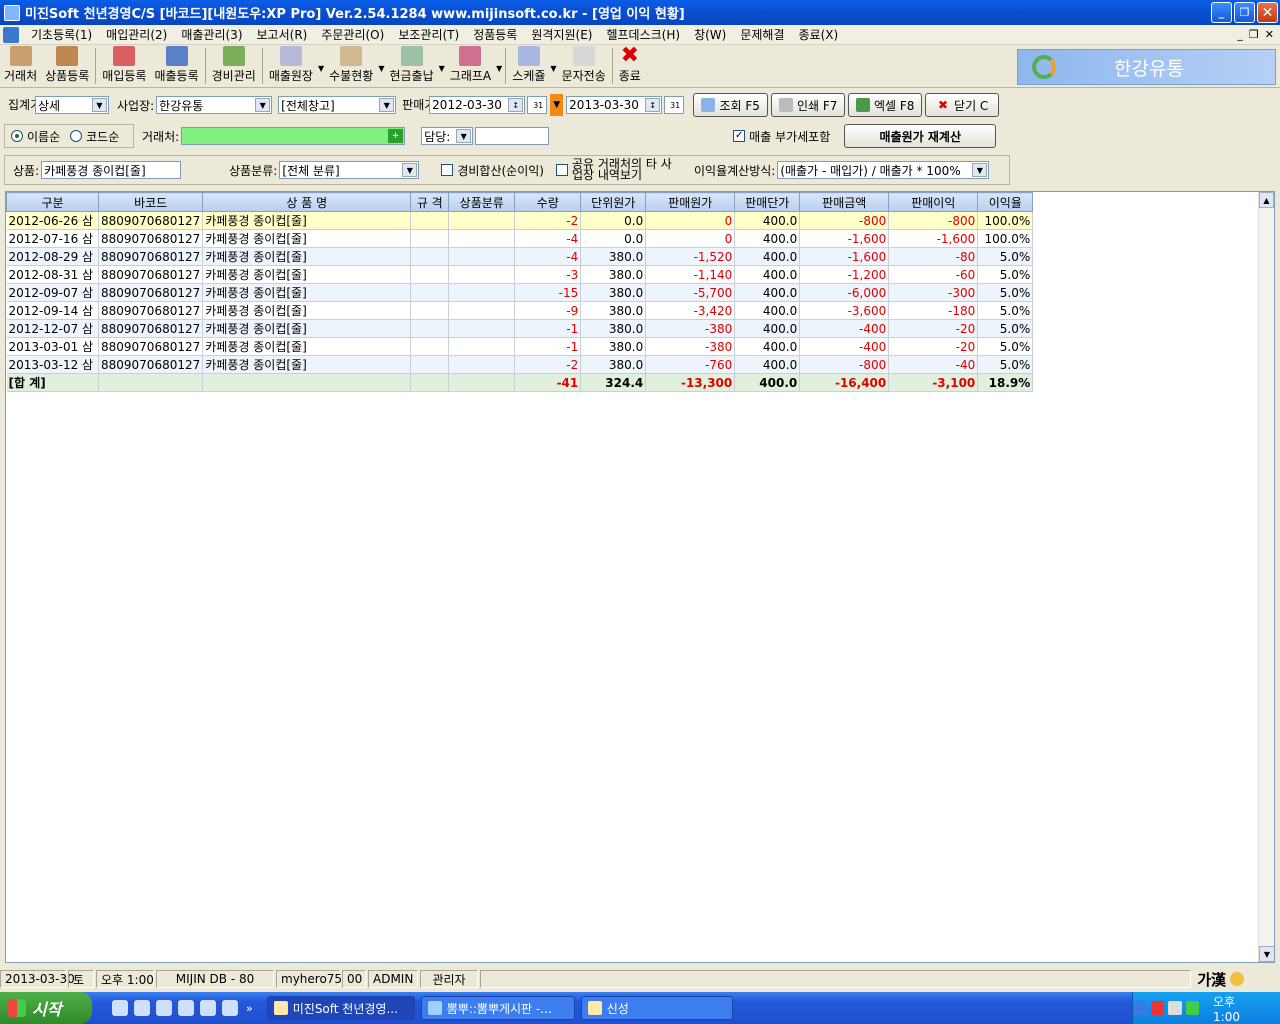 This screenshot has height=1024, width=1280. Describe the element at coordinates (883, 170) in the screenshot. I see `method-select: (매출가 - 매입가) / 매출가 * 100% ▼` at that location.